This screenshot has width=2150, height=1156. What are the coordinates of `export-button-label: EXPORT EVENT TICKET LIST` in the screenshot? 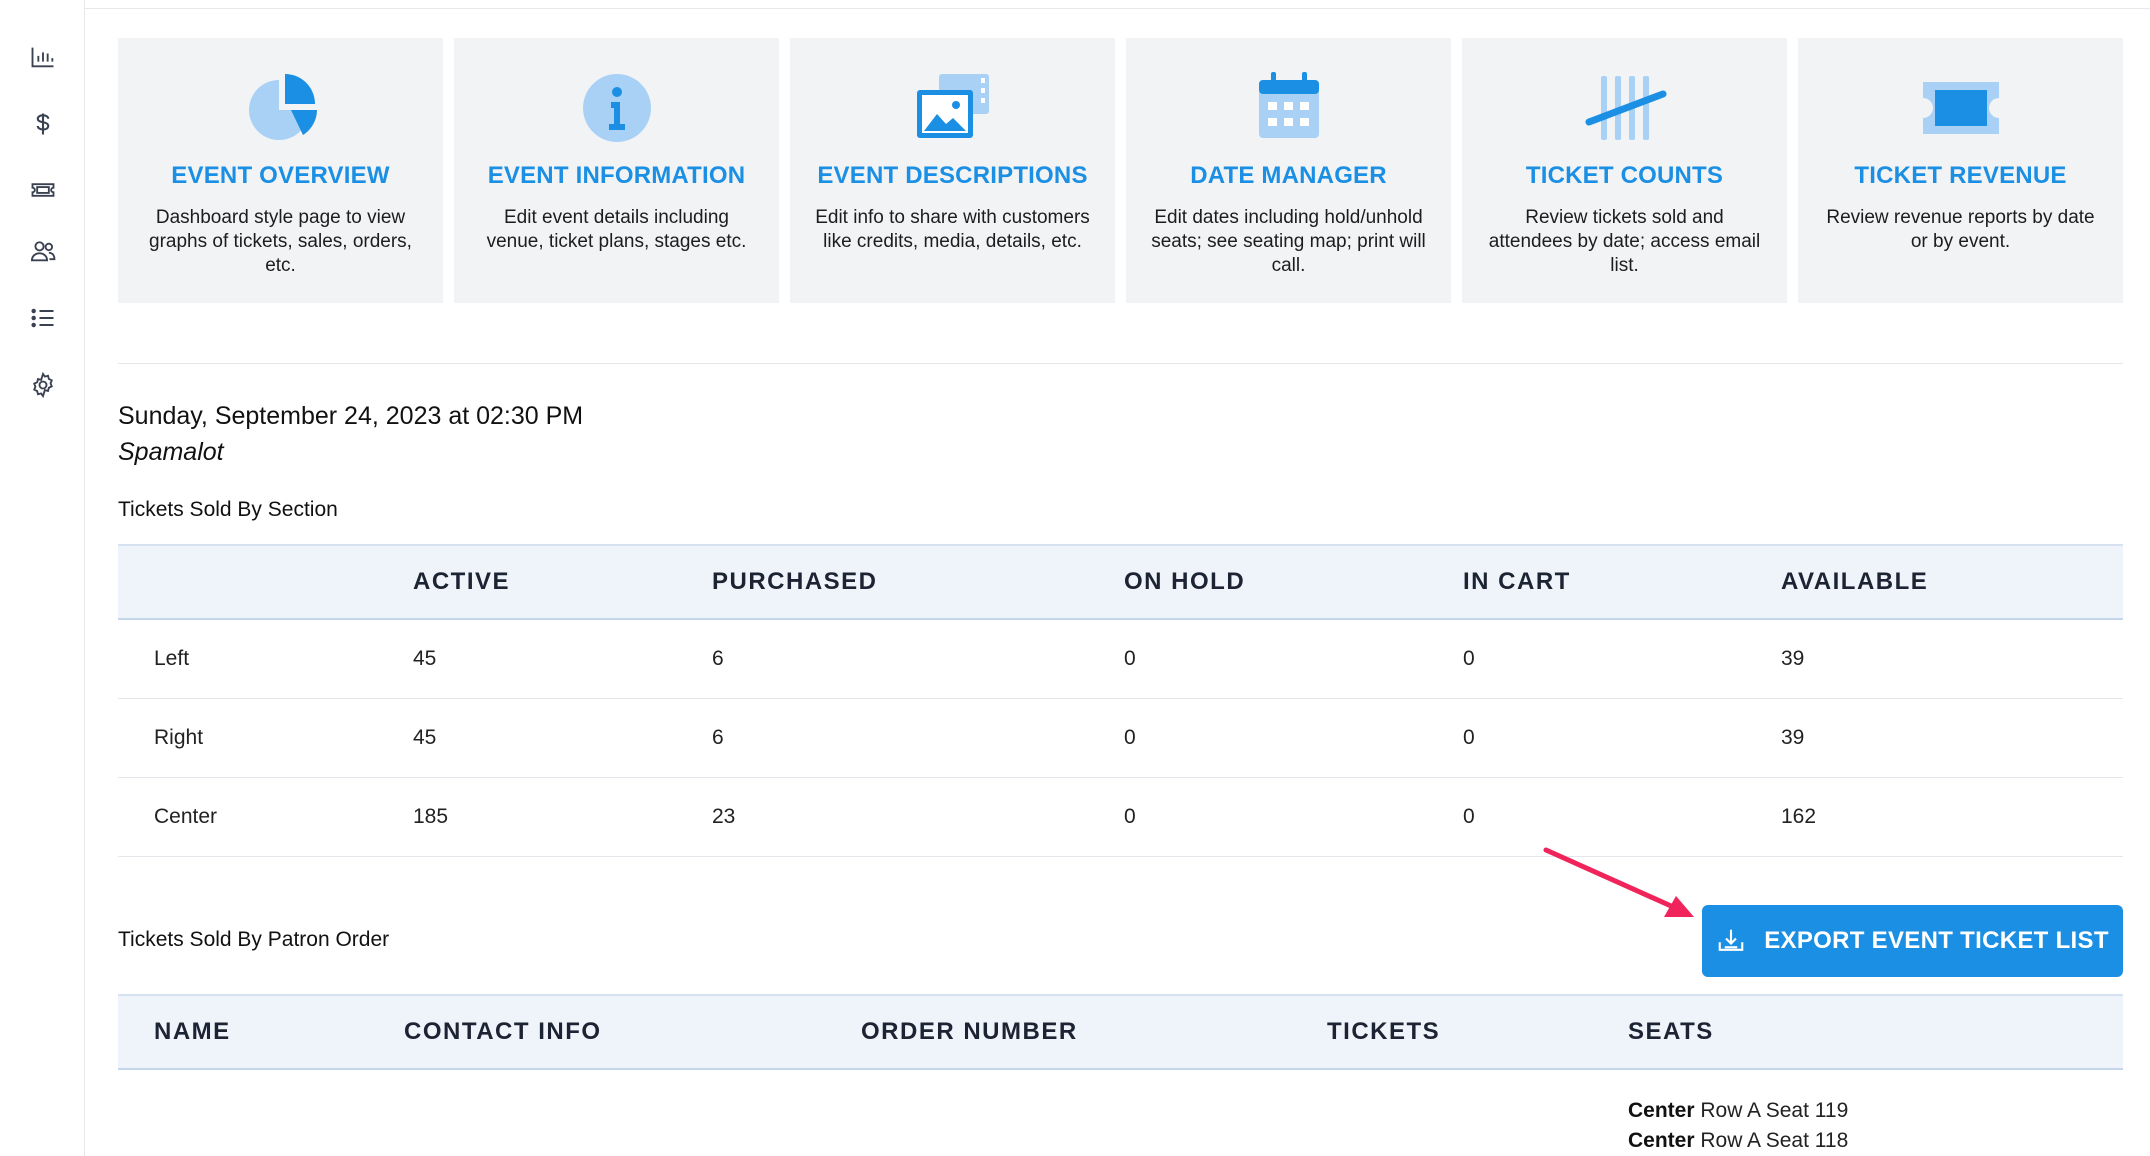 It's located at (1936, 940).